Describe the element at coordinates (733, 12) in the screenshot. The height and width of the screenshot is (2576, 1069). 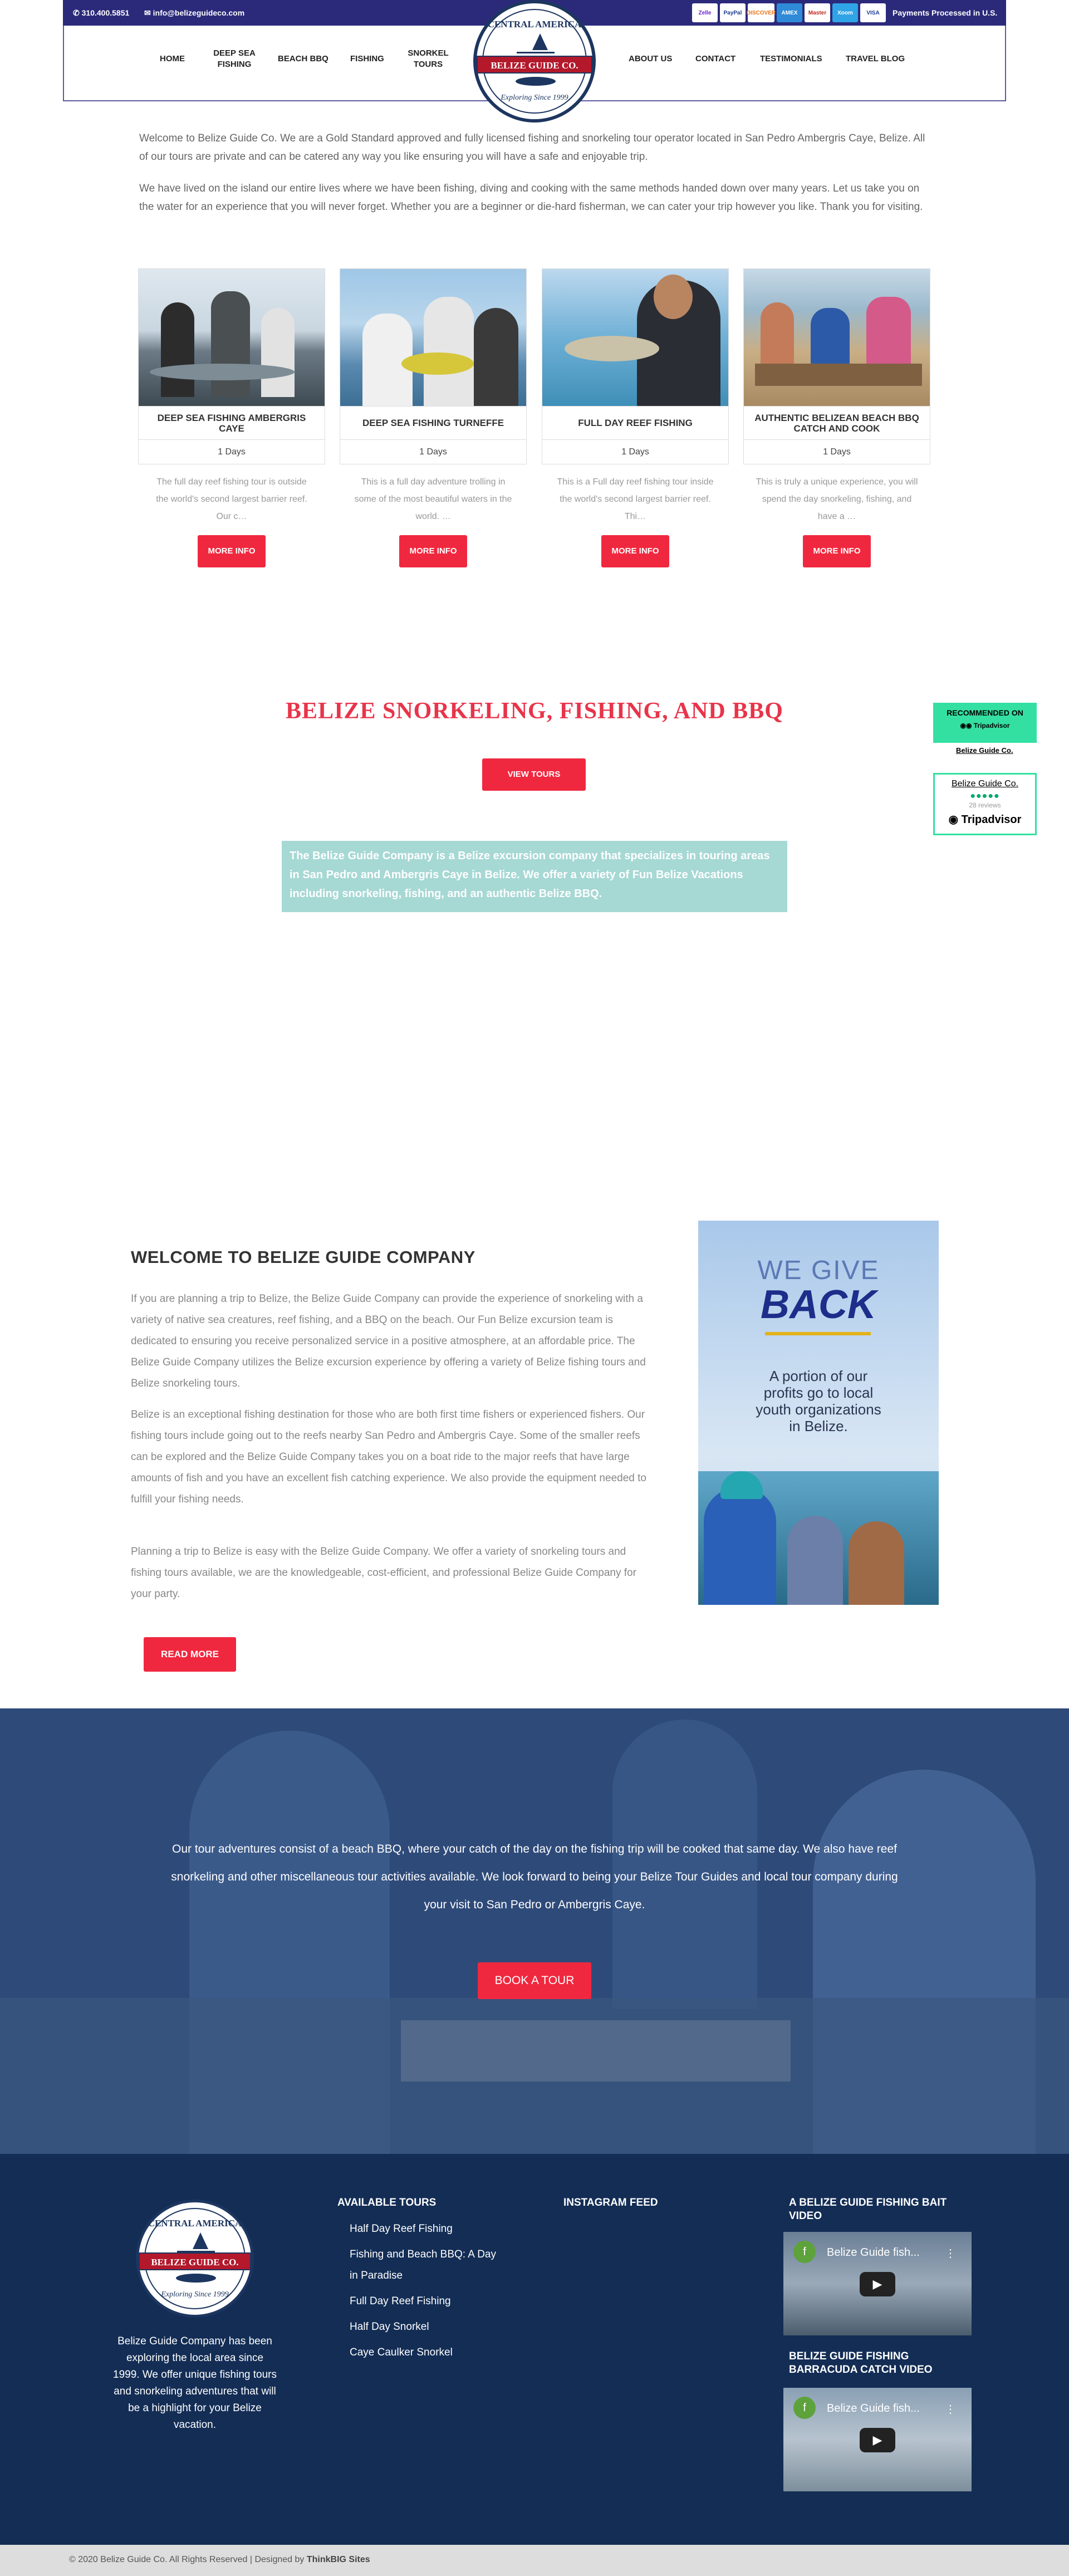
I see `paypal-icon: PayPal` at that location.